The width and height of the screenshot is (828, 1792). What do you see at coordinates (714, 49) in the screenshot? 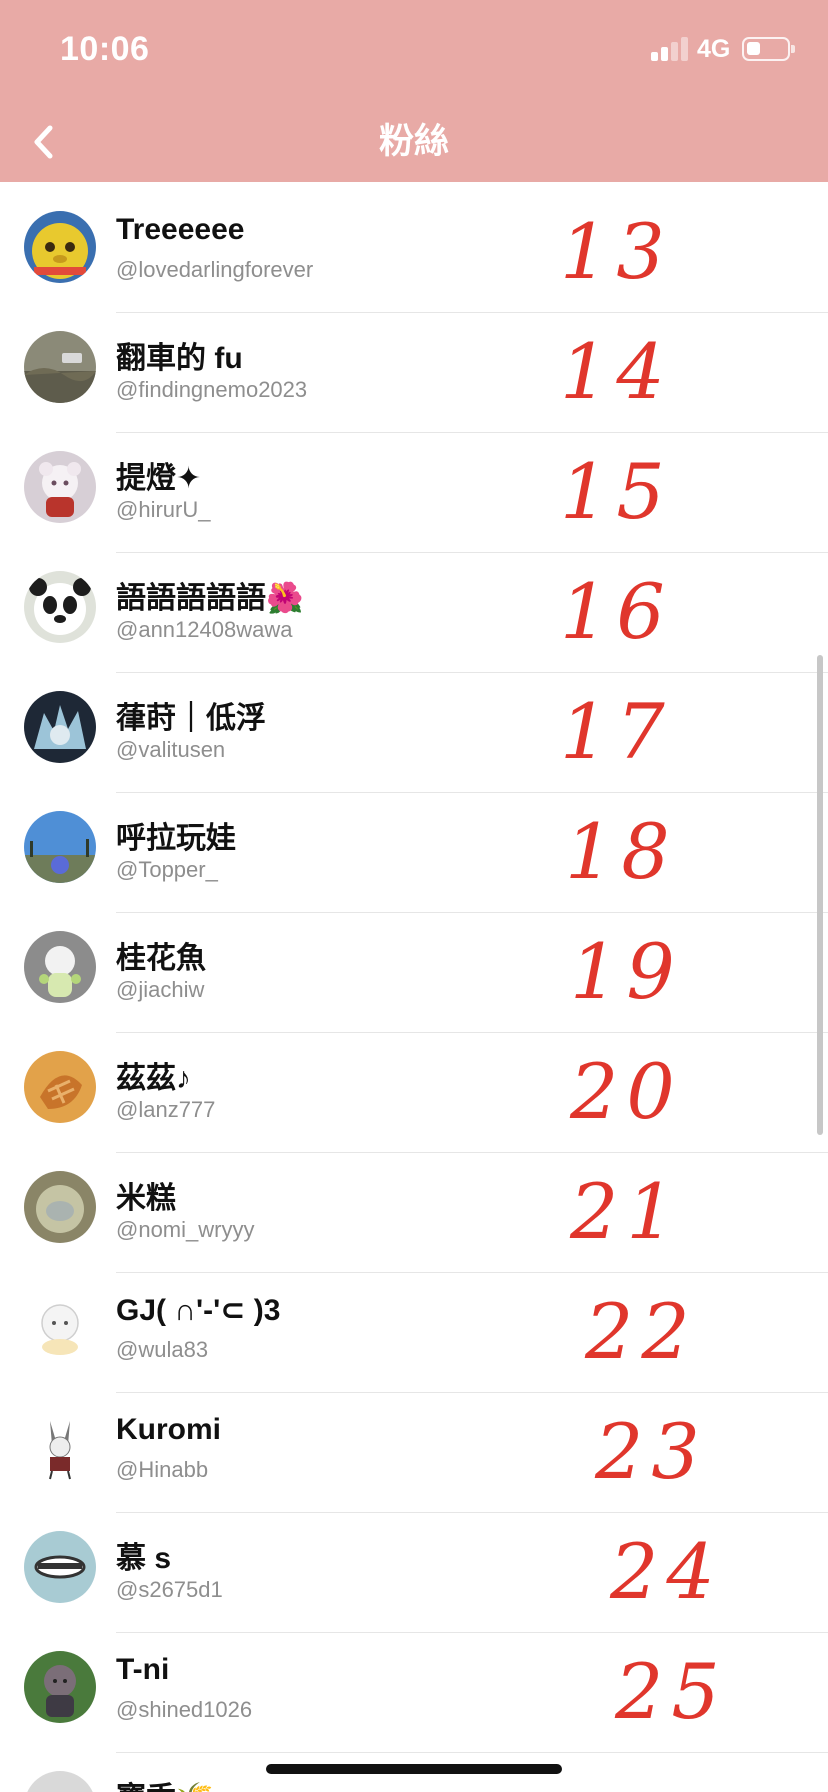
I see `network-label: 4G` at bounding box center [714, 49].